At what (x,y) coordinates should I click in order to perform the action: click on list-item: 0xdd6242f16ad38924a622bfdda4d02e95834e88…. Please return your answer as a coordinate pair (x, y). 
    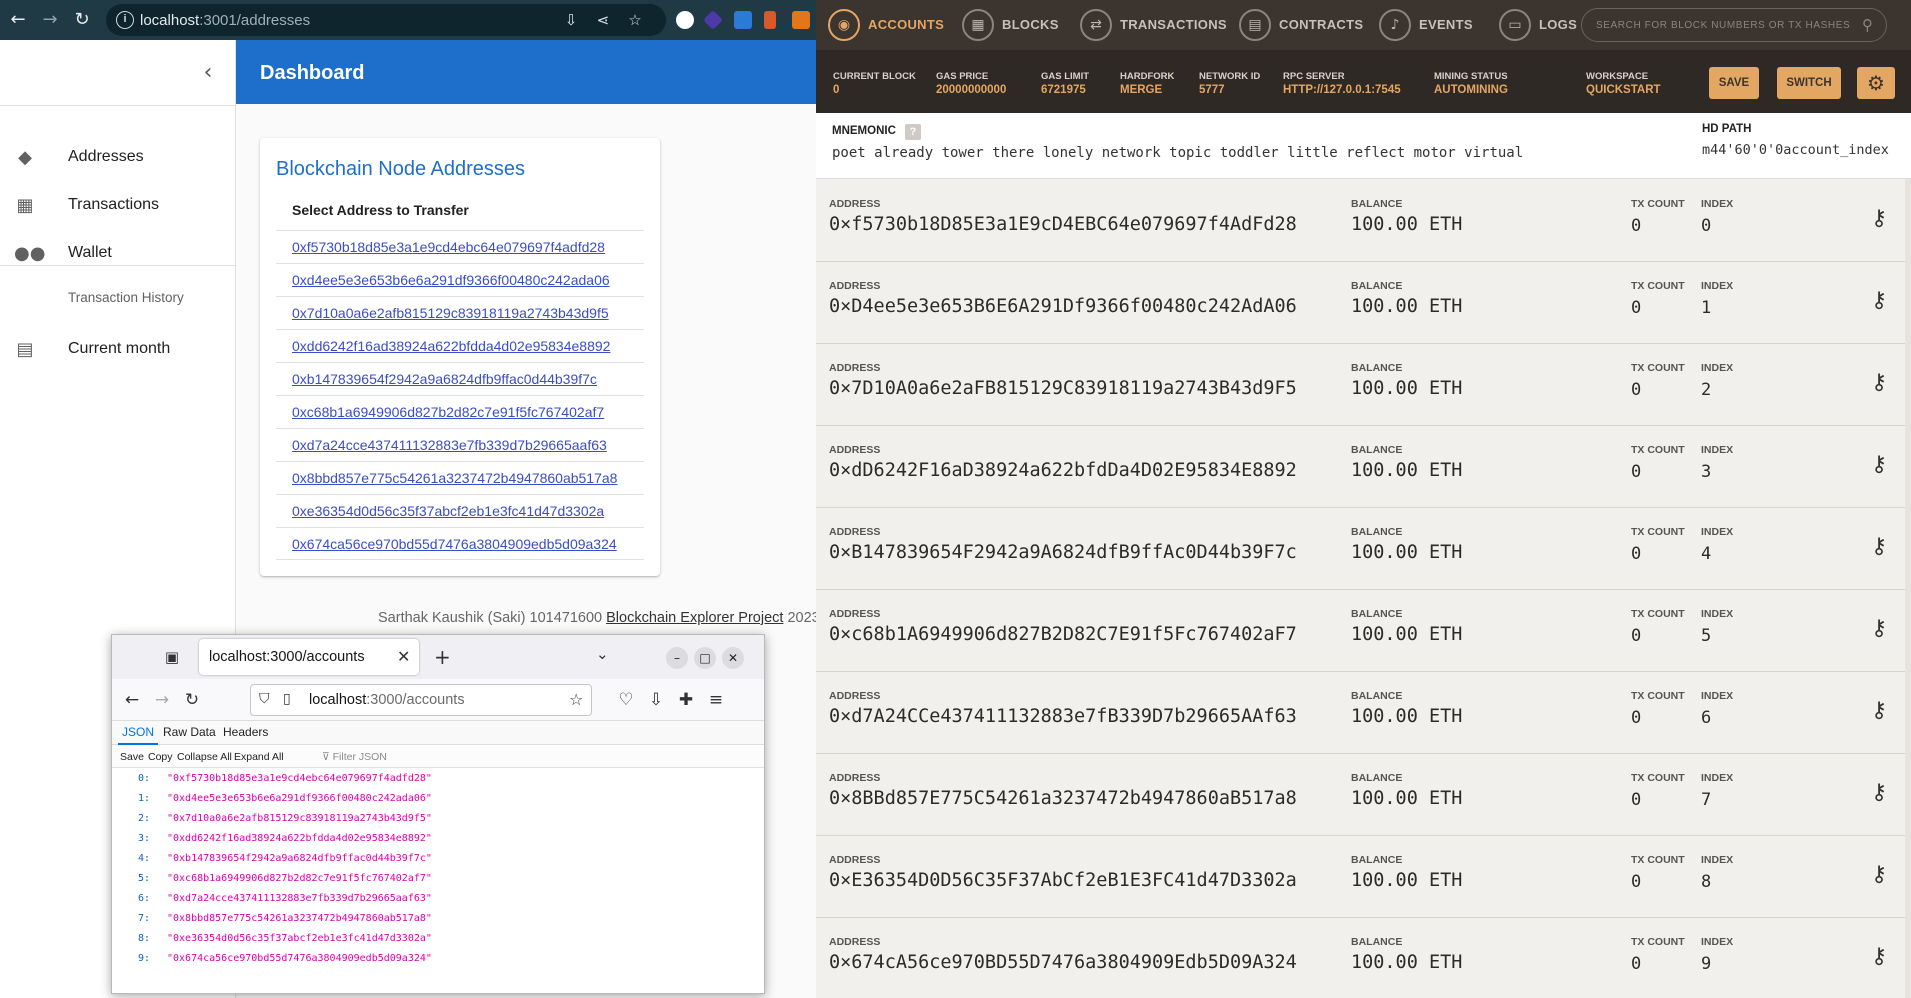
    Looking at the image, I should click on (460, 345).